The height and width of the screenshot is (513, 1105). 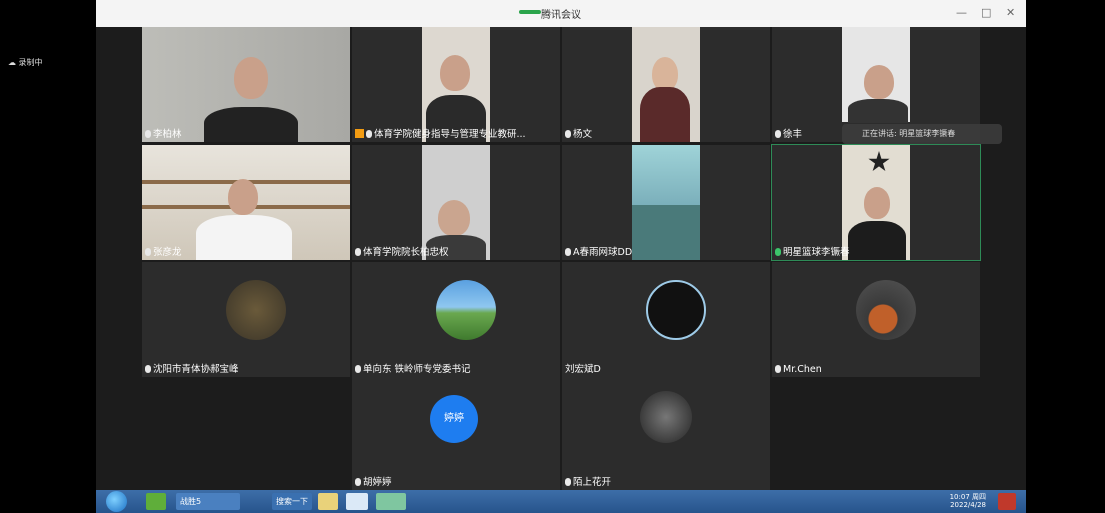 What do you see at coordinates (292, 501) in the screenshot?
I see `taskbar-search: 搜索一下` at bounding box center [292, 501].